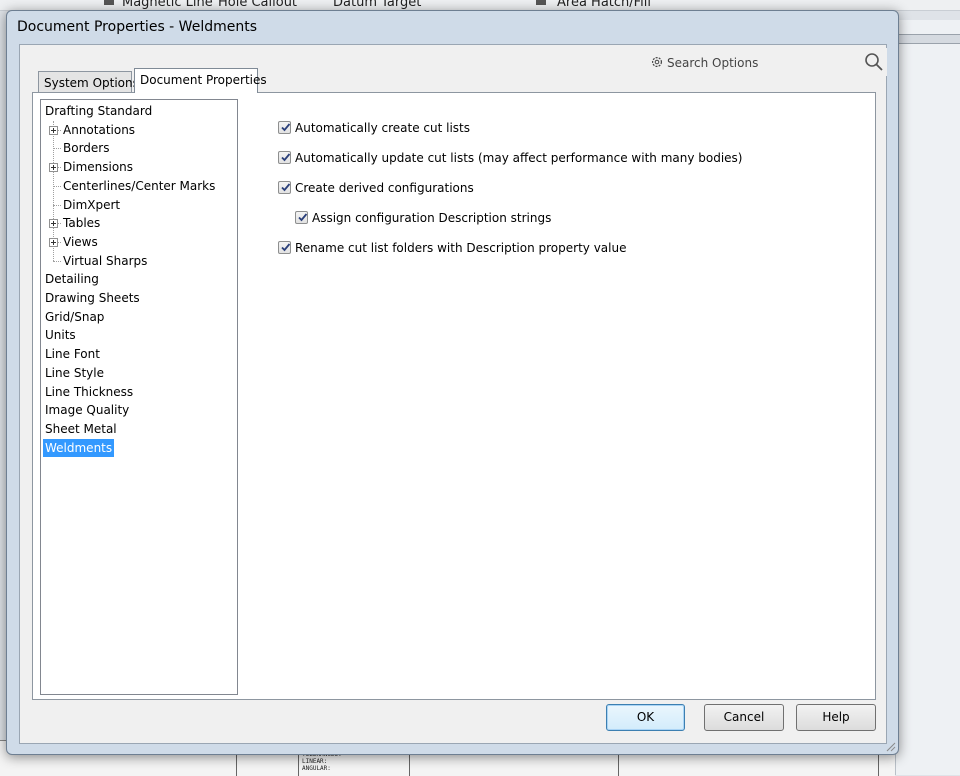 This screenshot has height=776, width=960. I want to click on search-box, so click(765, 62).